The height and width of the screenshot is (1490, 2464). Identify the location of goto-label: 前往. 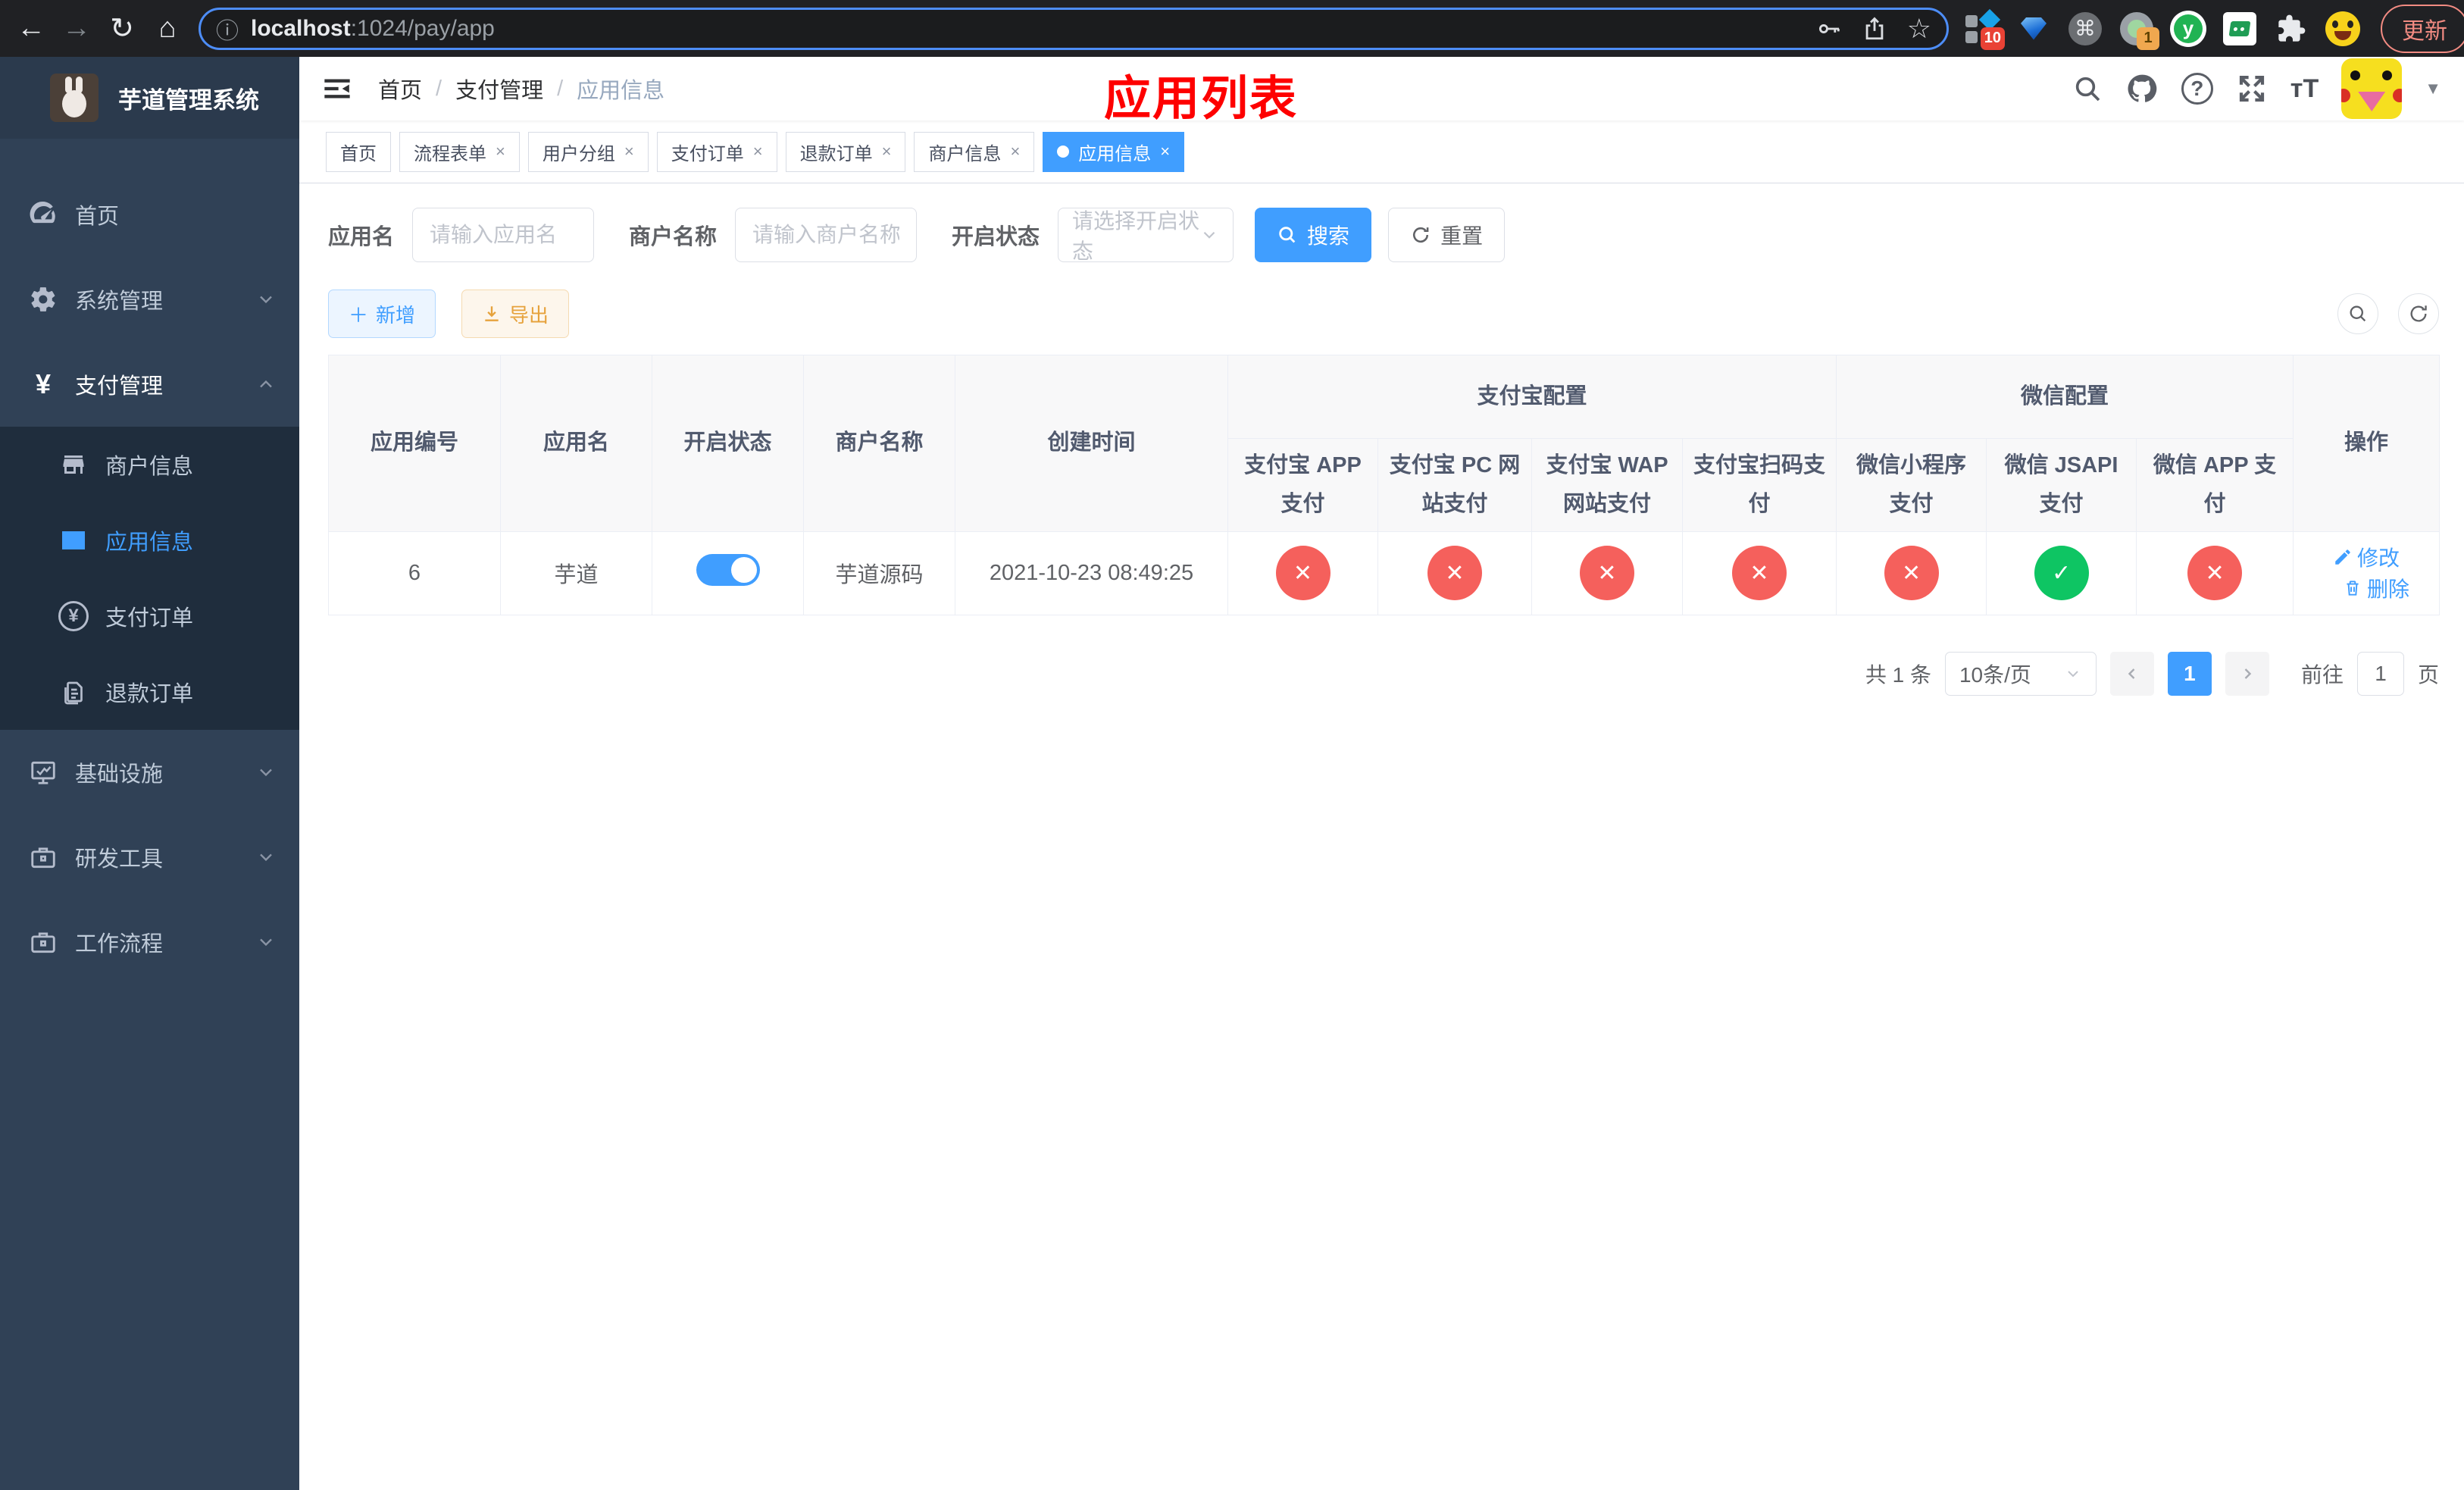
(2322, 675).